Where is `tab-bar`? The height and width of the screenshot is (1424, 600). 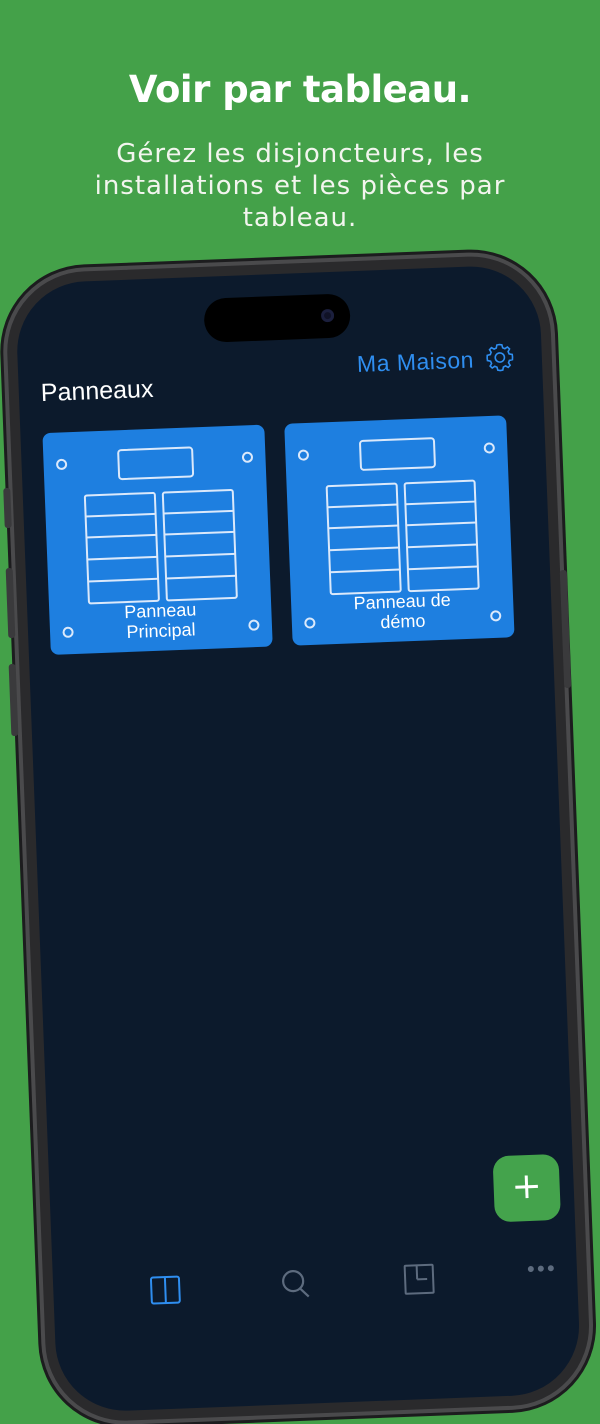 tab-bar is located at coordinates (315, 1283).